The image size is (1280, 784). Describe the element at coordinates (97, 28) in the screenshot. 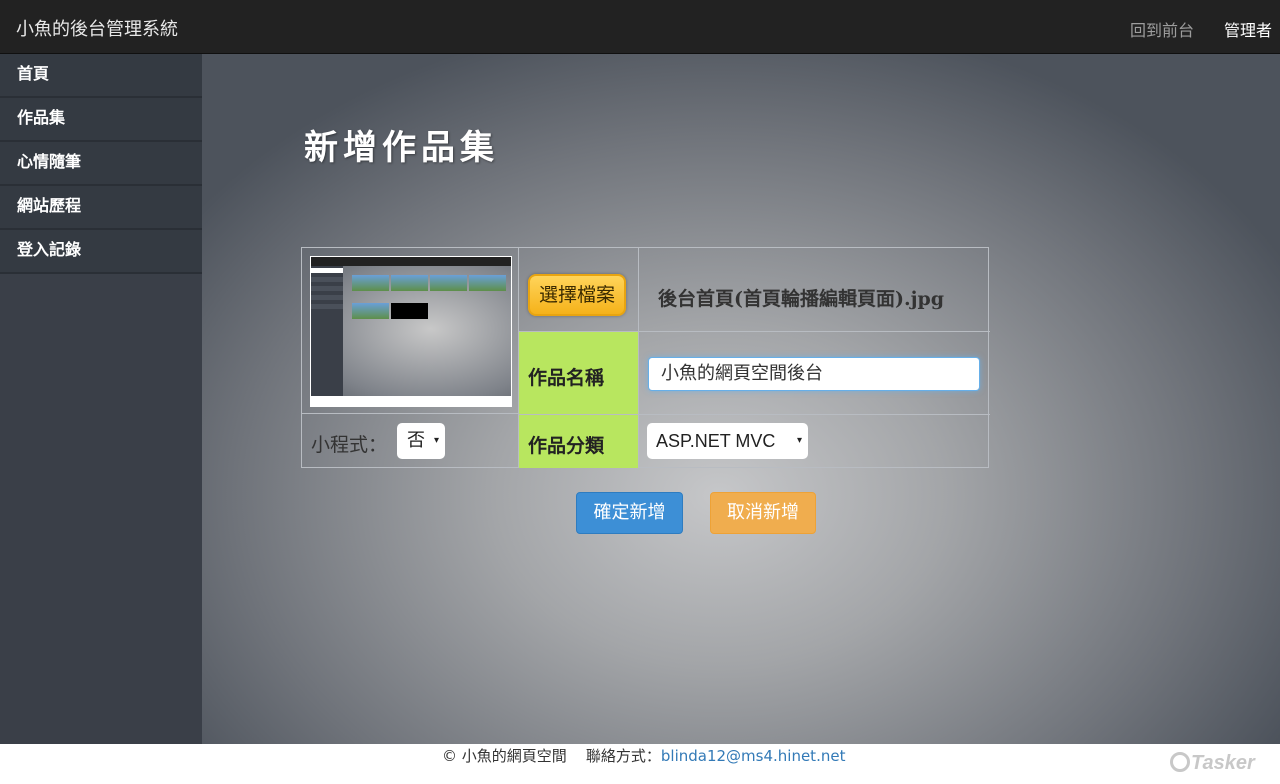

I see `brand-title: 小魚的後台管理系統` at that location.